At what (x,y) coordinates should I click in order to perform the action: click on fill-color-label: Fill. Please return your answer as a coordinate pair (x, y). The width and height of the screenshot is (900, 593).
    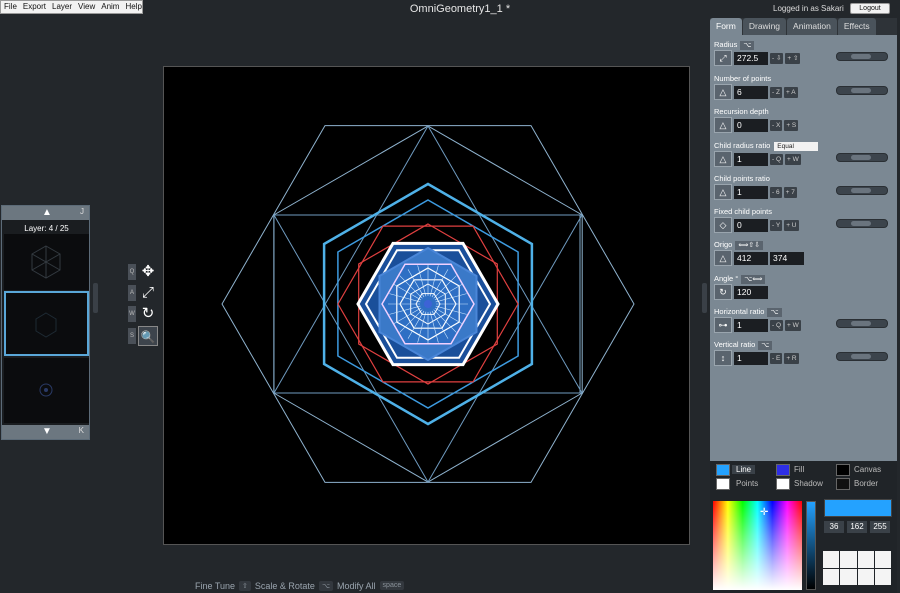
    Looking at the image, I should click on (799, 469).